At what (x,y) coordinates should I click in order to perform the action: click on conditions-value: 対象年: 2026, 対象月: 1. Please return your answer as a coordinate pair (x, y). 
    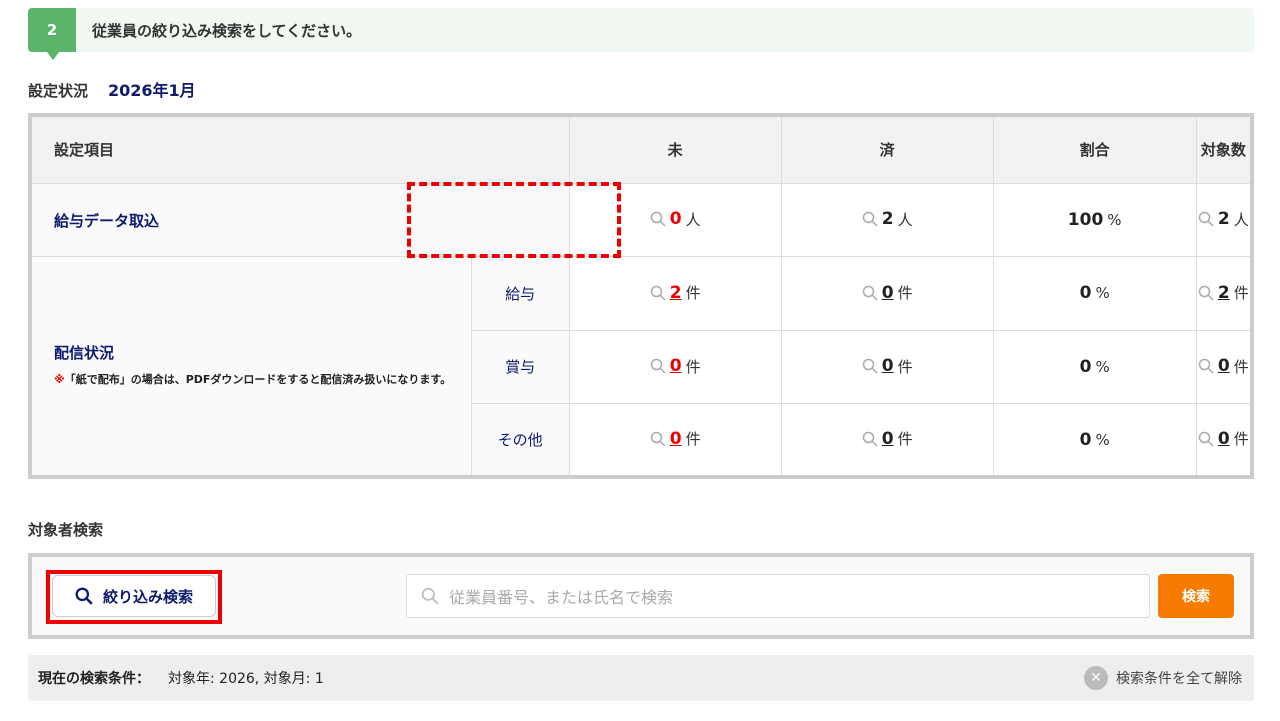
    Looking at the image, I should click on (246, 679).